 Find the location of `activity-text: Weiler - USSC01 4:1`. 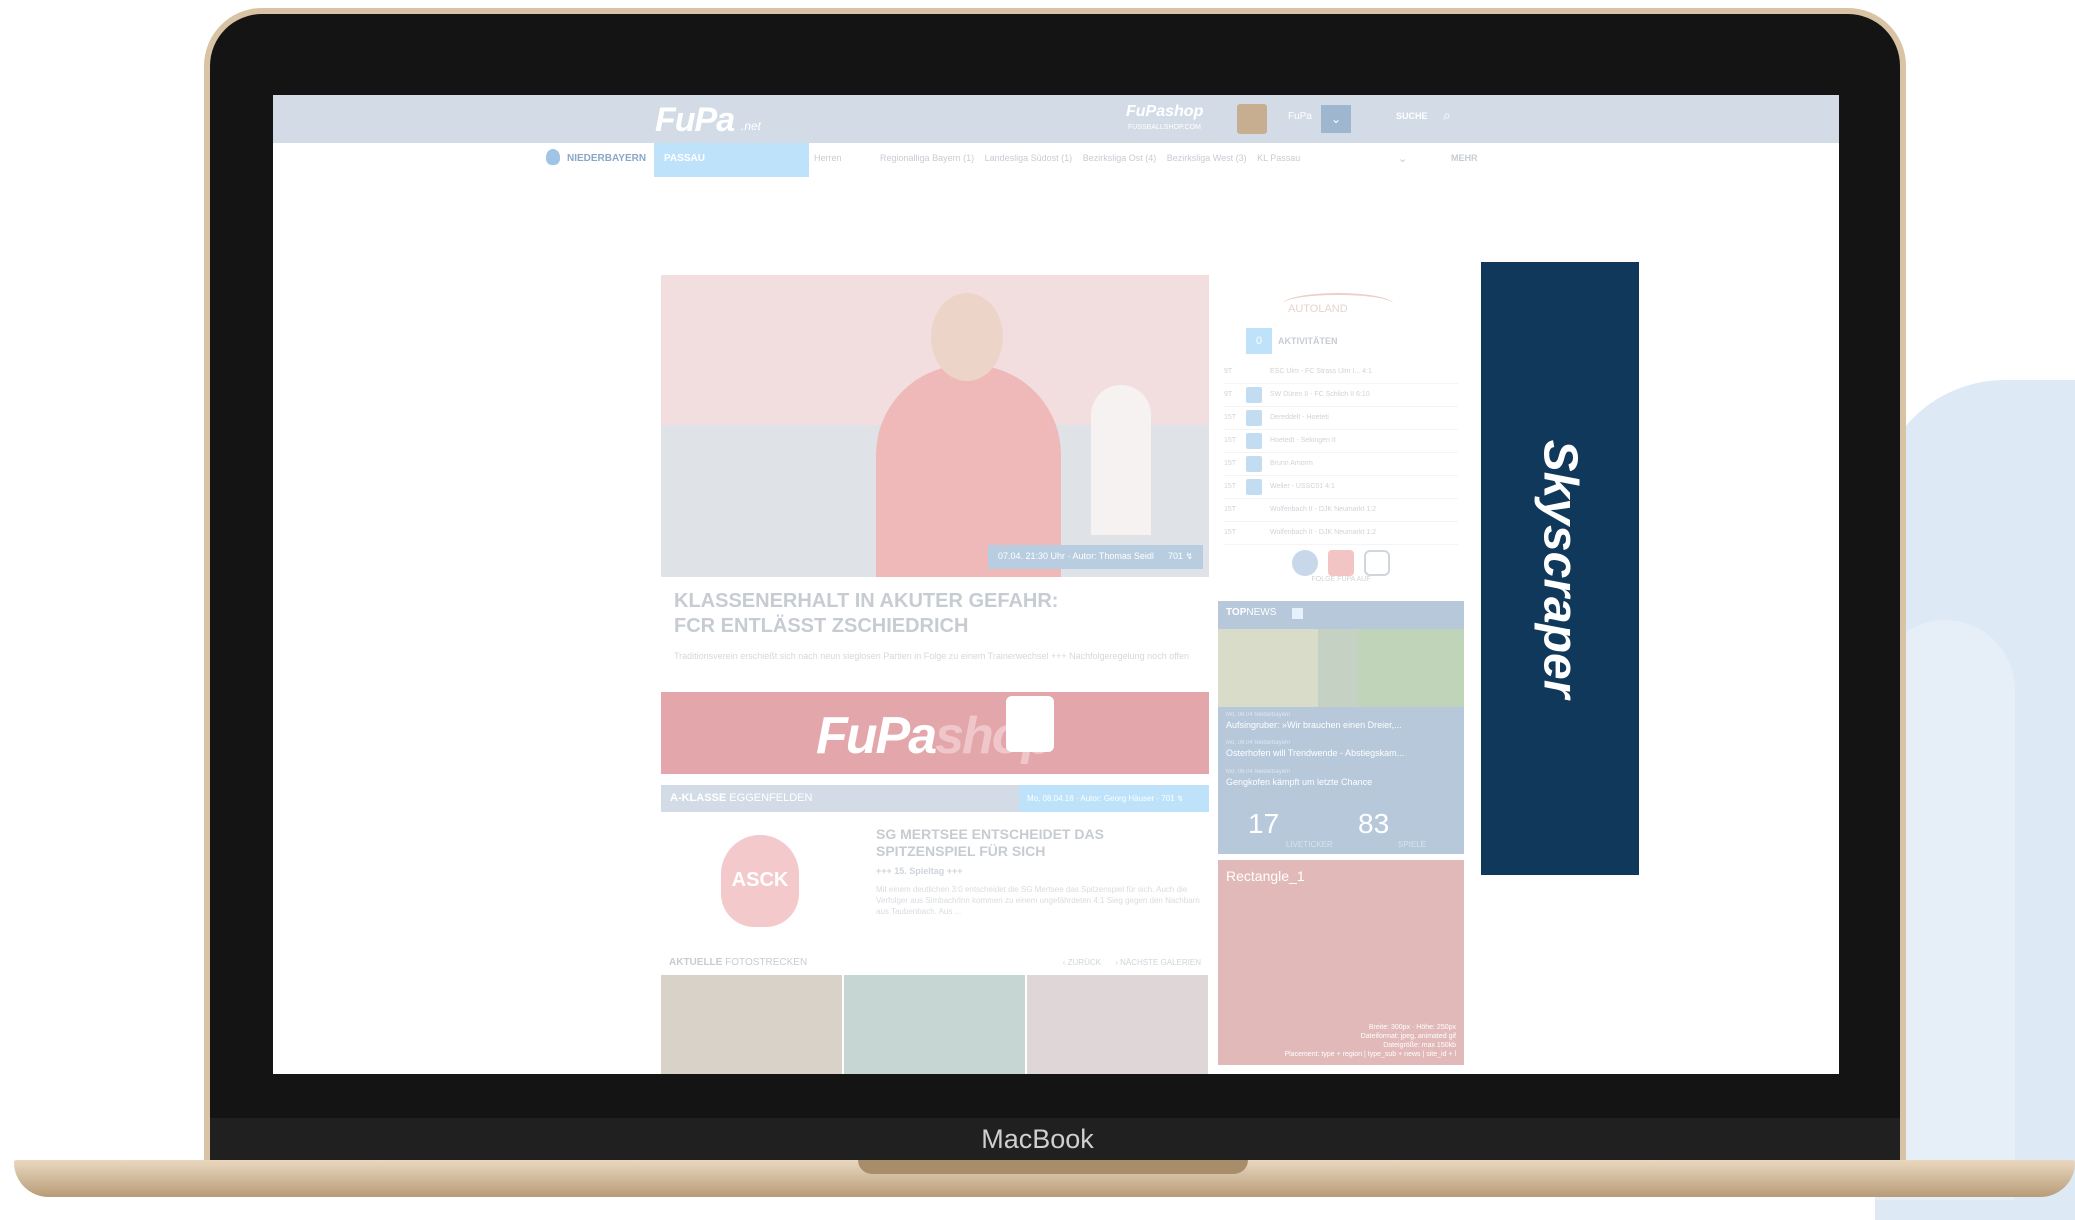

activity-text: Weiler - USSC01 4:1 is located at coordinates (1302, 486).